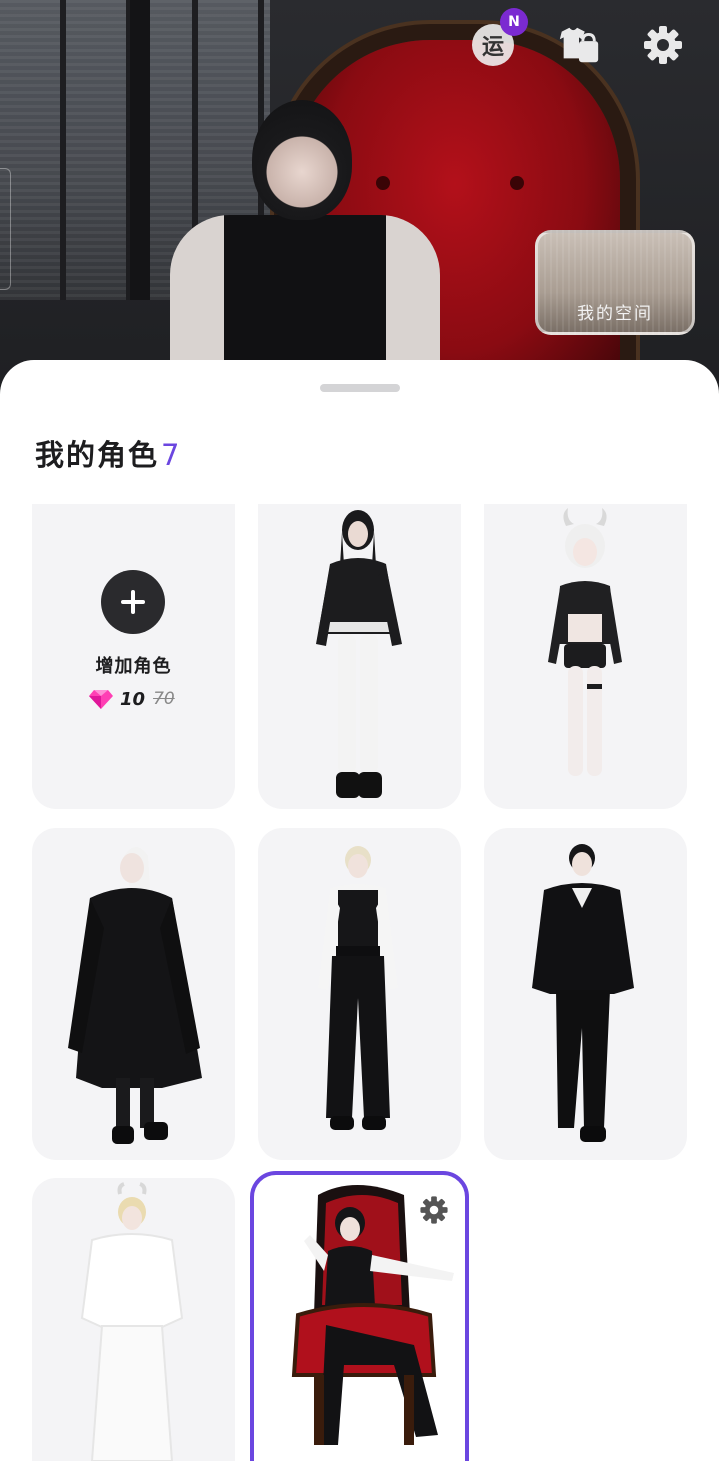 This screenshot has height=1461, width=719. I want to click on add-button, so click(133, 602).